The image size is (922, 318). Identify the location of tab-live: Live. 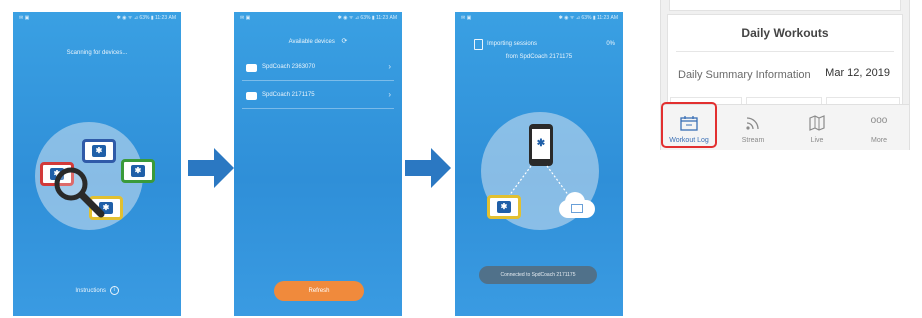
(817, 128).